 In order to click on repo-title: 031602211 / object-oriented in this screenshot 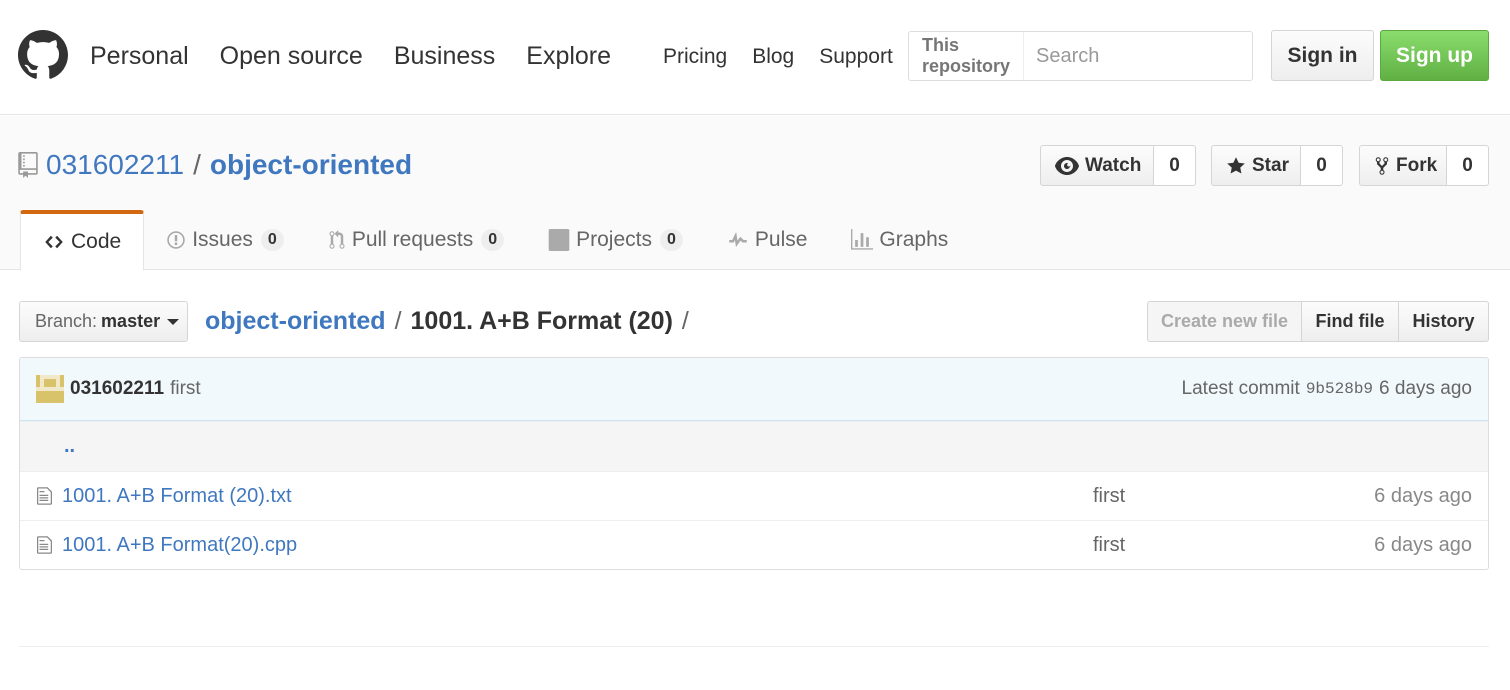, I will do `click(215, 165)`.